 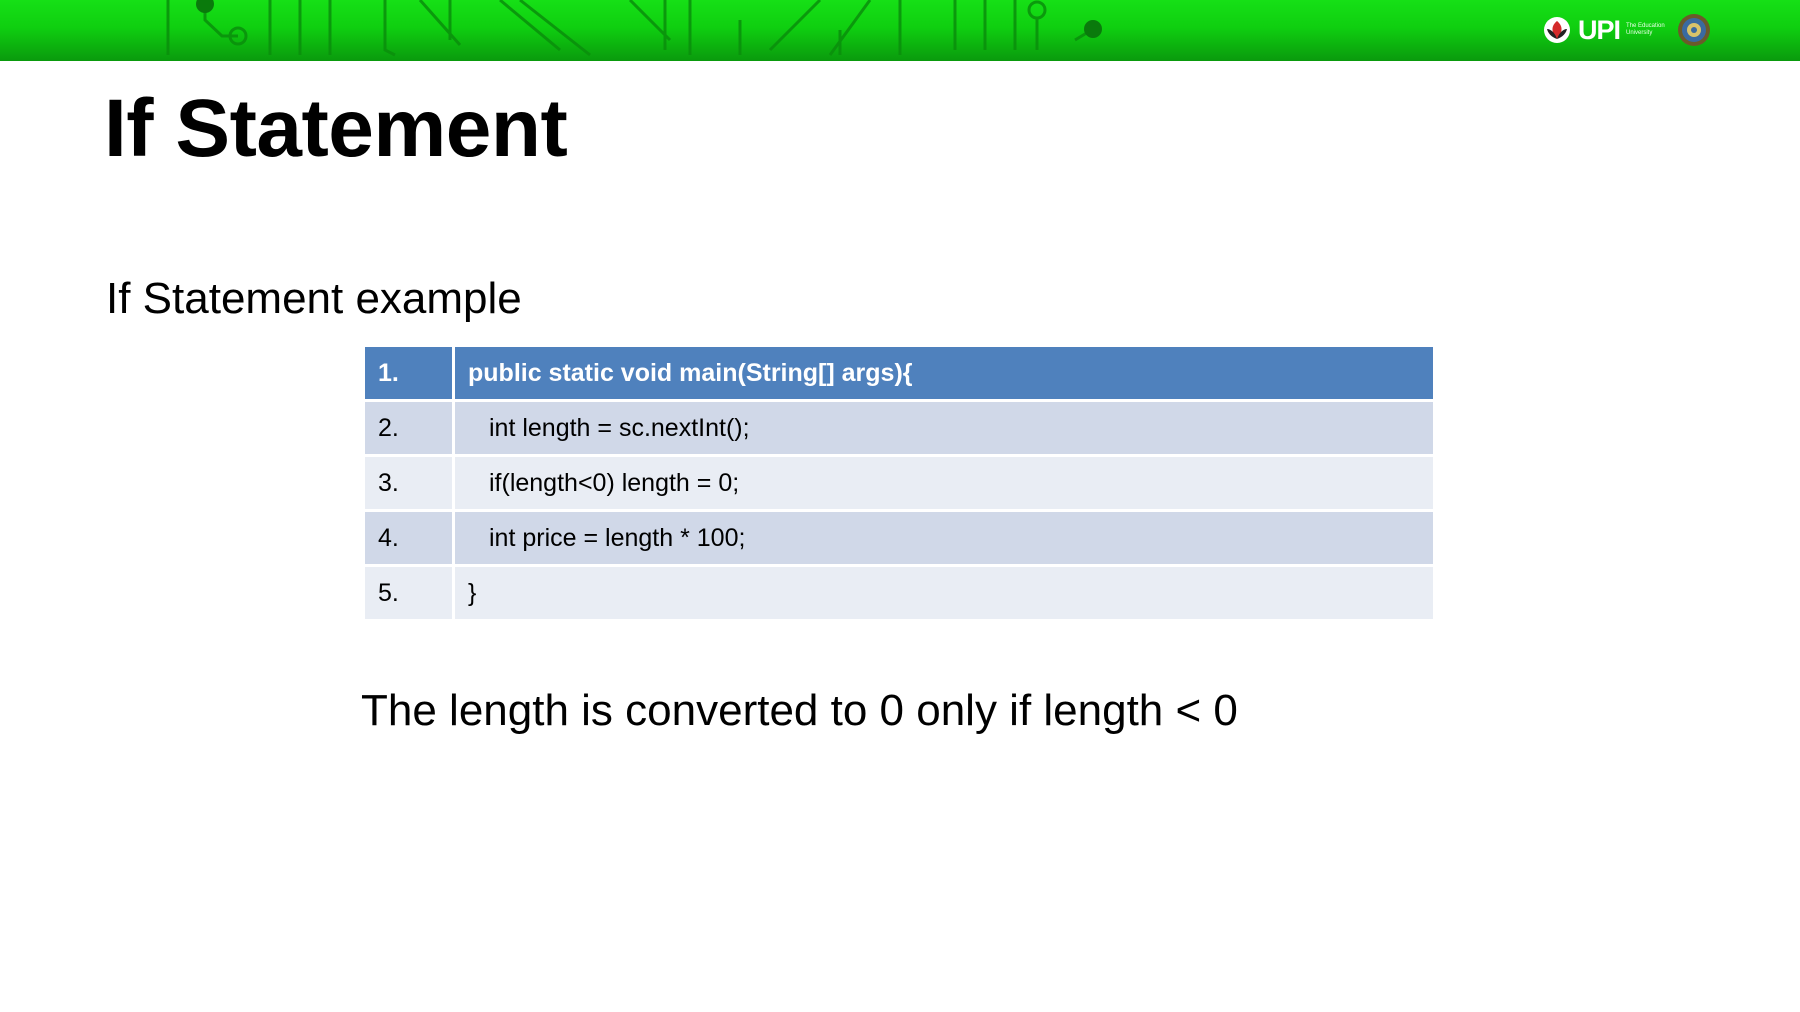 I want to click on code-line: public static void main(String[] args){, so click(x=943, y=374).